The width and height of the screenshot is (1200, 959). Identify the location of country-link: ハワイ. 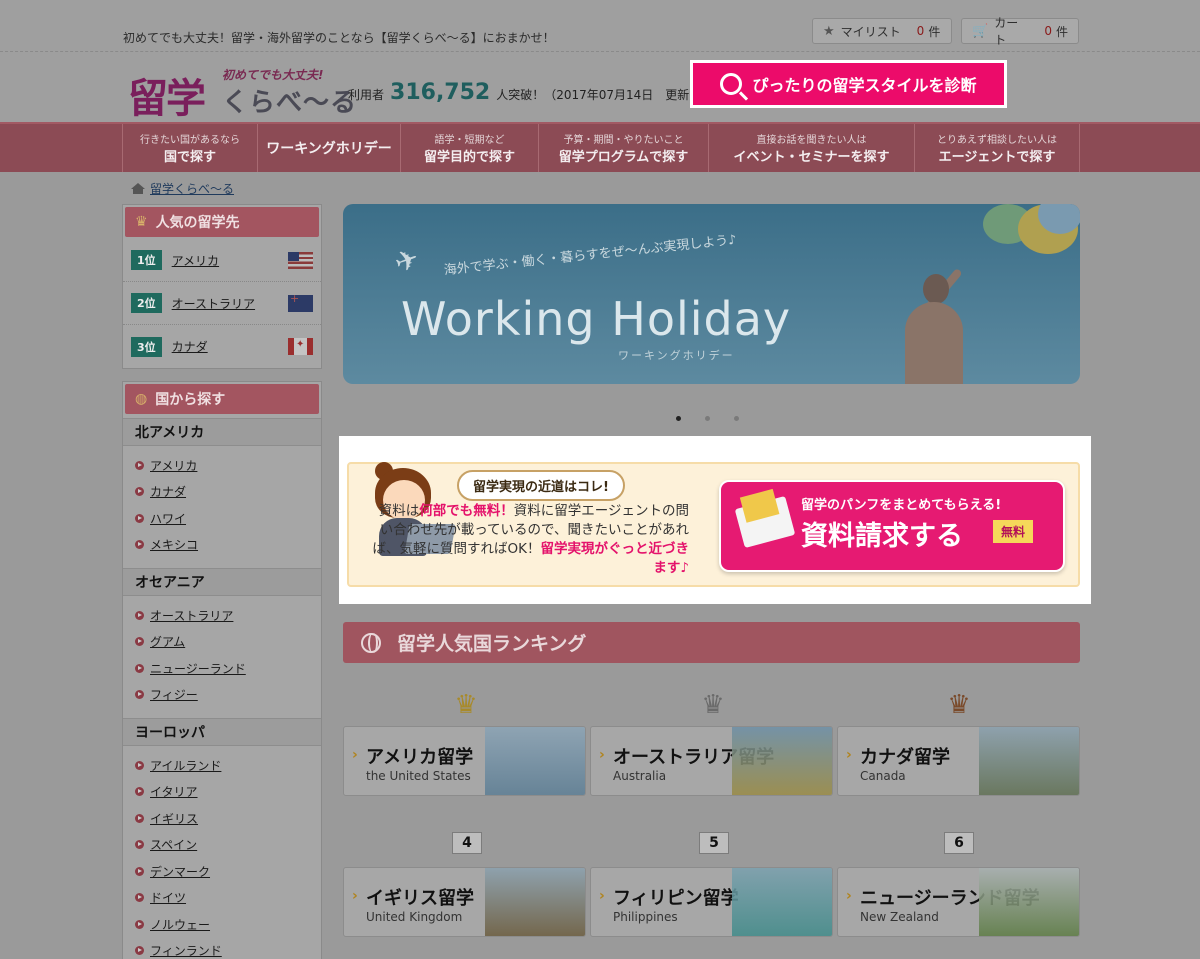
(168, 518).